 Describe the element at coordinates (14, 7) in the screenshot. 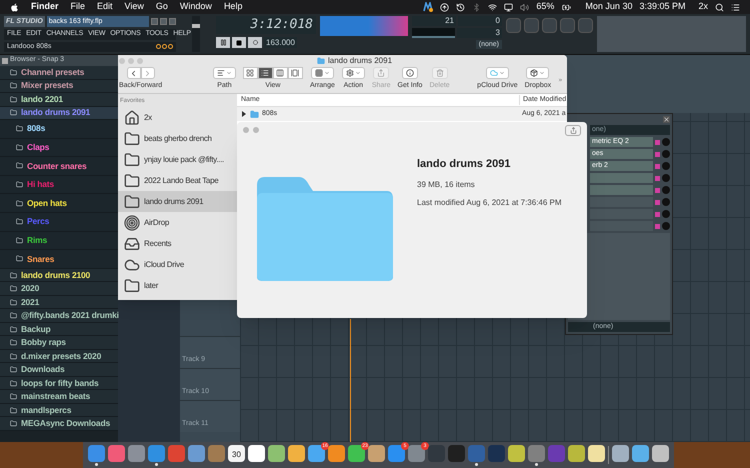

I see `apple-icon` at that location.